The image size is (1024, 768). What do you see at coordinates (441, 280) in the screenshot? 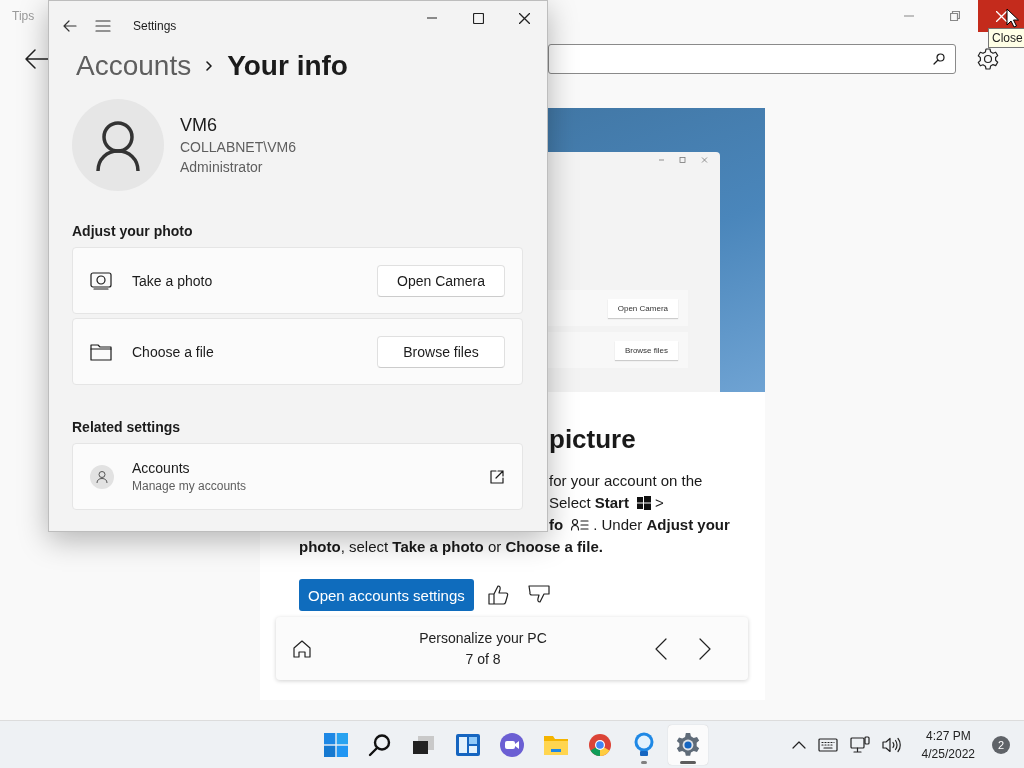
I see `row-button: Open Camera` at bounding box center [441, 280].